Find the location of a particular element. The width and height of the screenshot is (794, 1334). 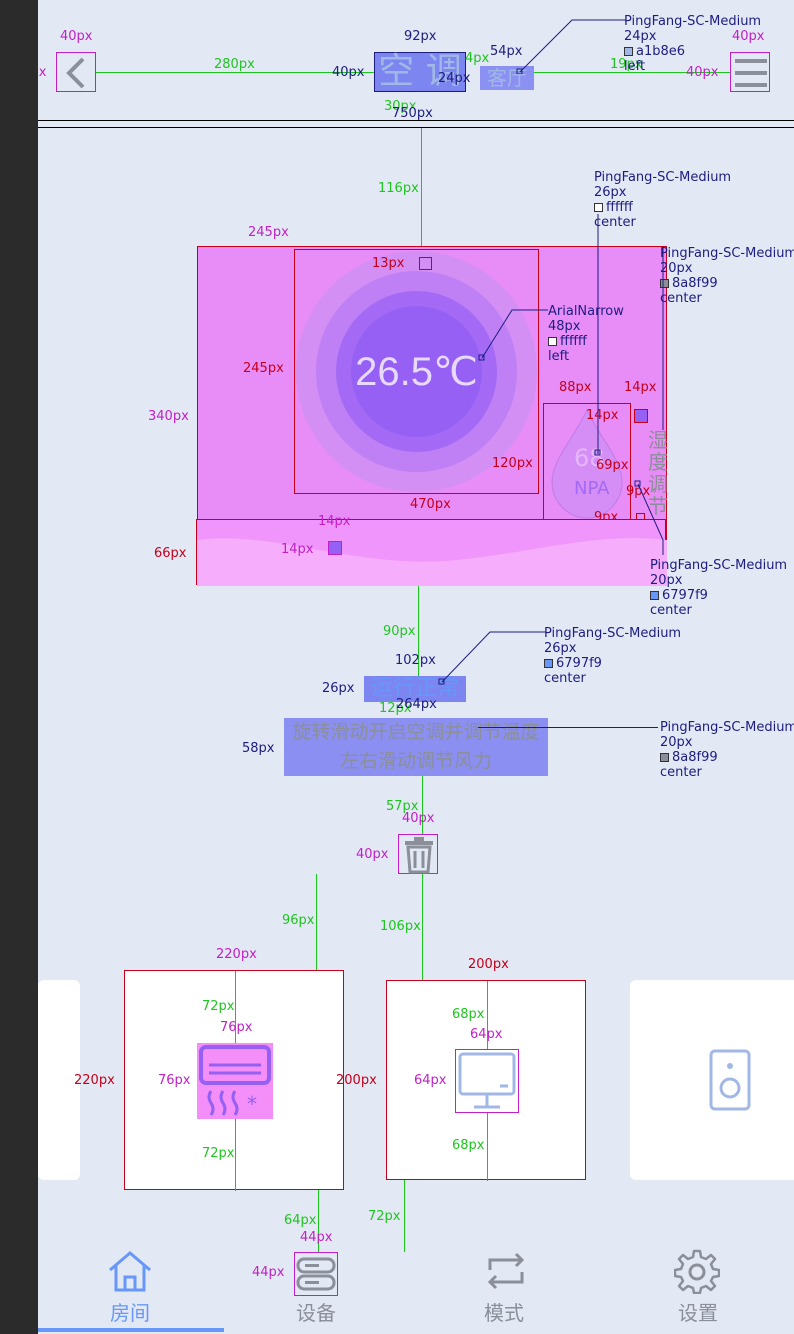

annotation-label: 102px is located at coordinates (415, 660).